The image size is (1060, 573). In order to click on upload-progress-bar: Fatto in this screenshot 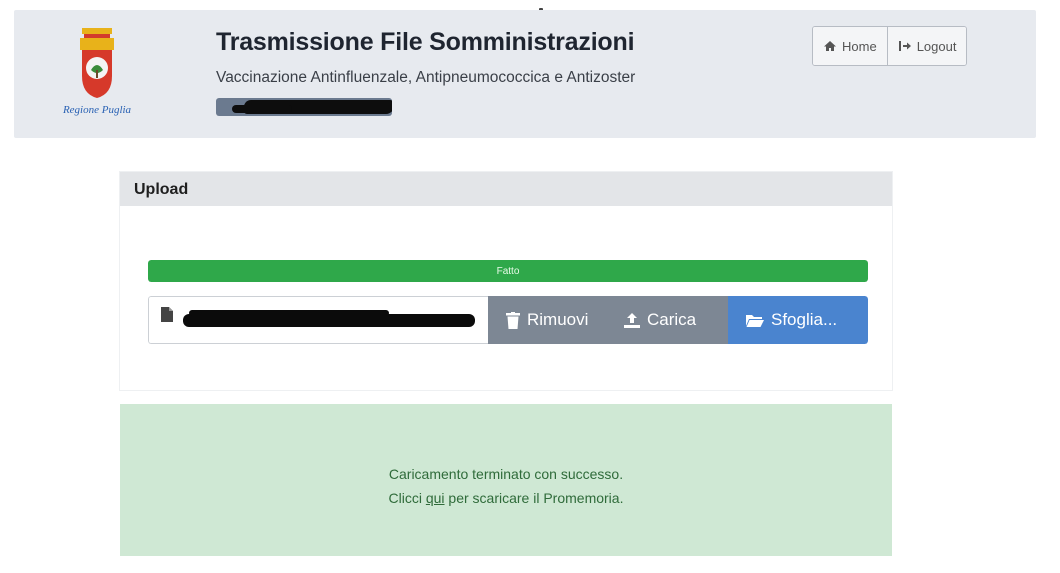, I will do `click(508, 271)`.